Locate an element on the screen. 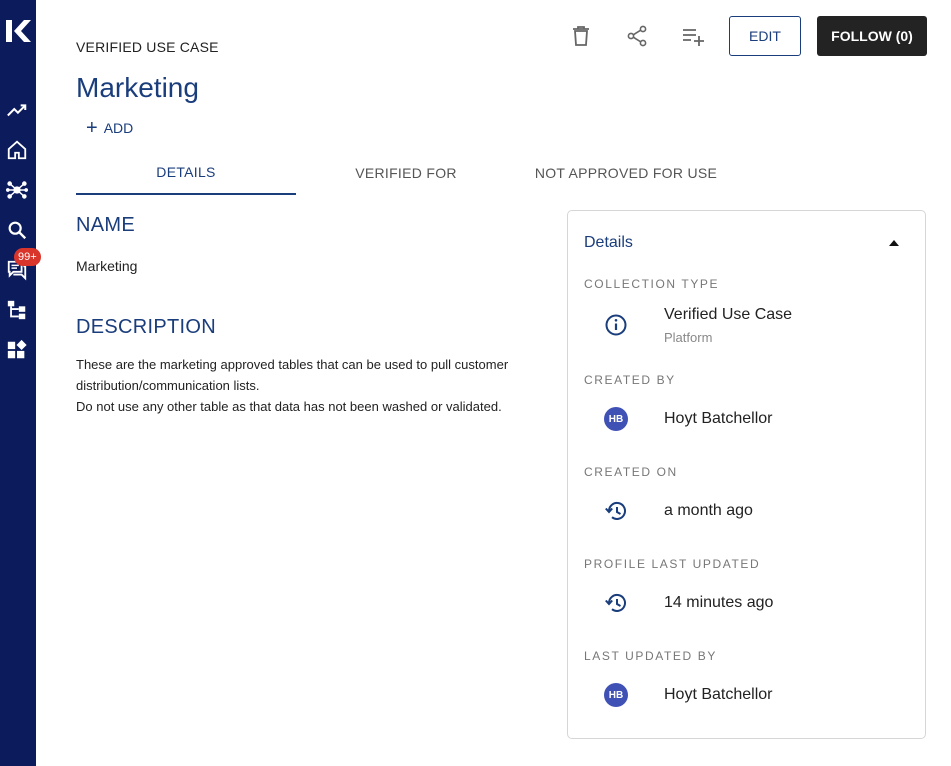 The height and width of the screenshot is (766, 951). home-icon is located at coordinates (17, 150).